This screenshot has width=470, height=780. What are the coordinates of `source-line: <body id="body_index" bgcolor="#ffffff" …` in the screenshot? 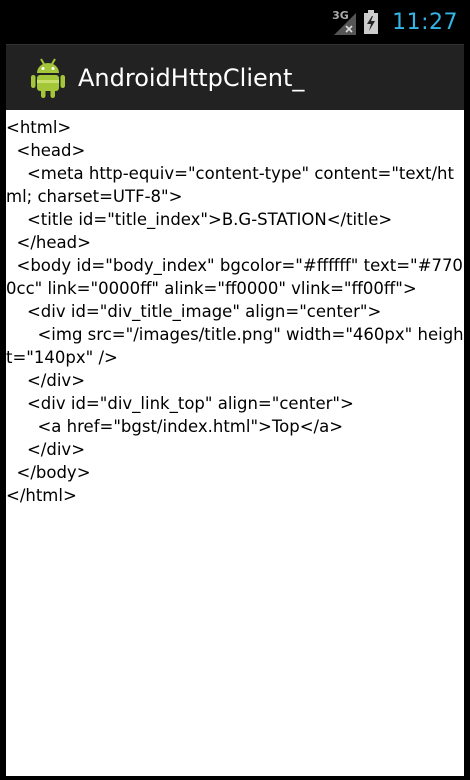 It's located at (234, 277).